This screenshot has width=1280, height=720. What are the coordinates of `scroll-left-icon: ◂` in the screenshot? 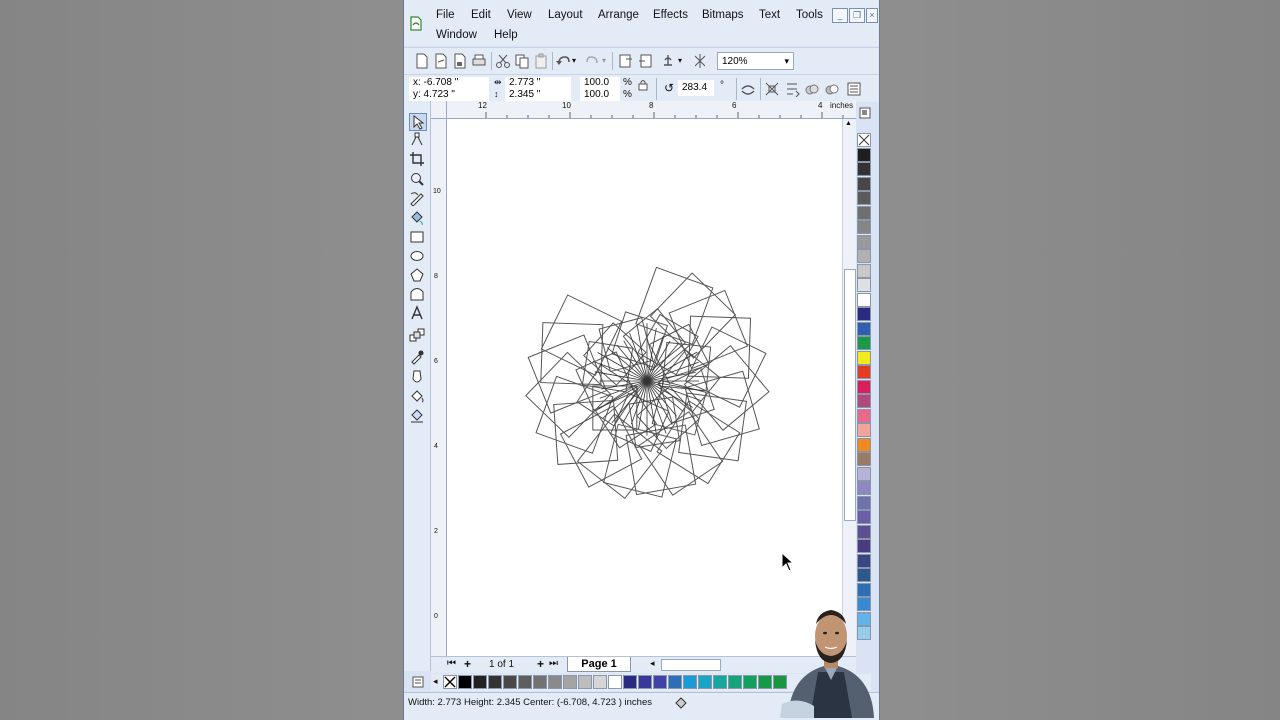 It's located at (652, 663).